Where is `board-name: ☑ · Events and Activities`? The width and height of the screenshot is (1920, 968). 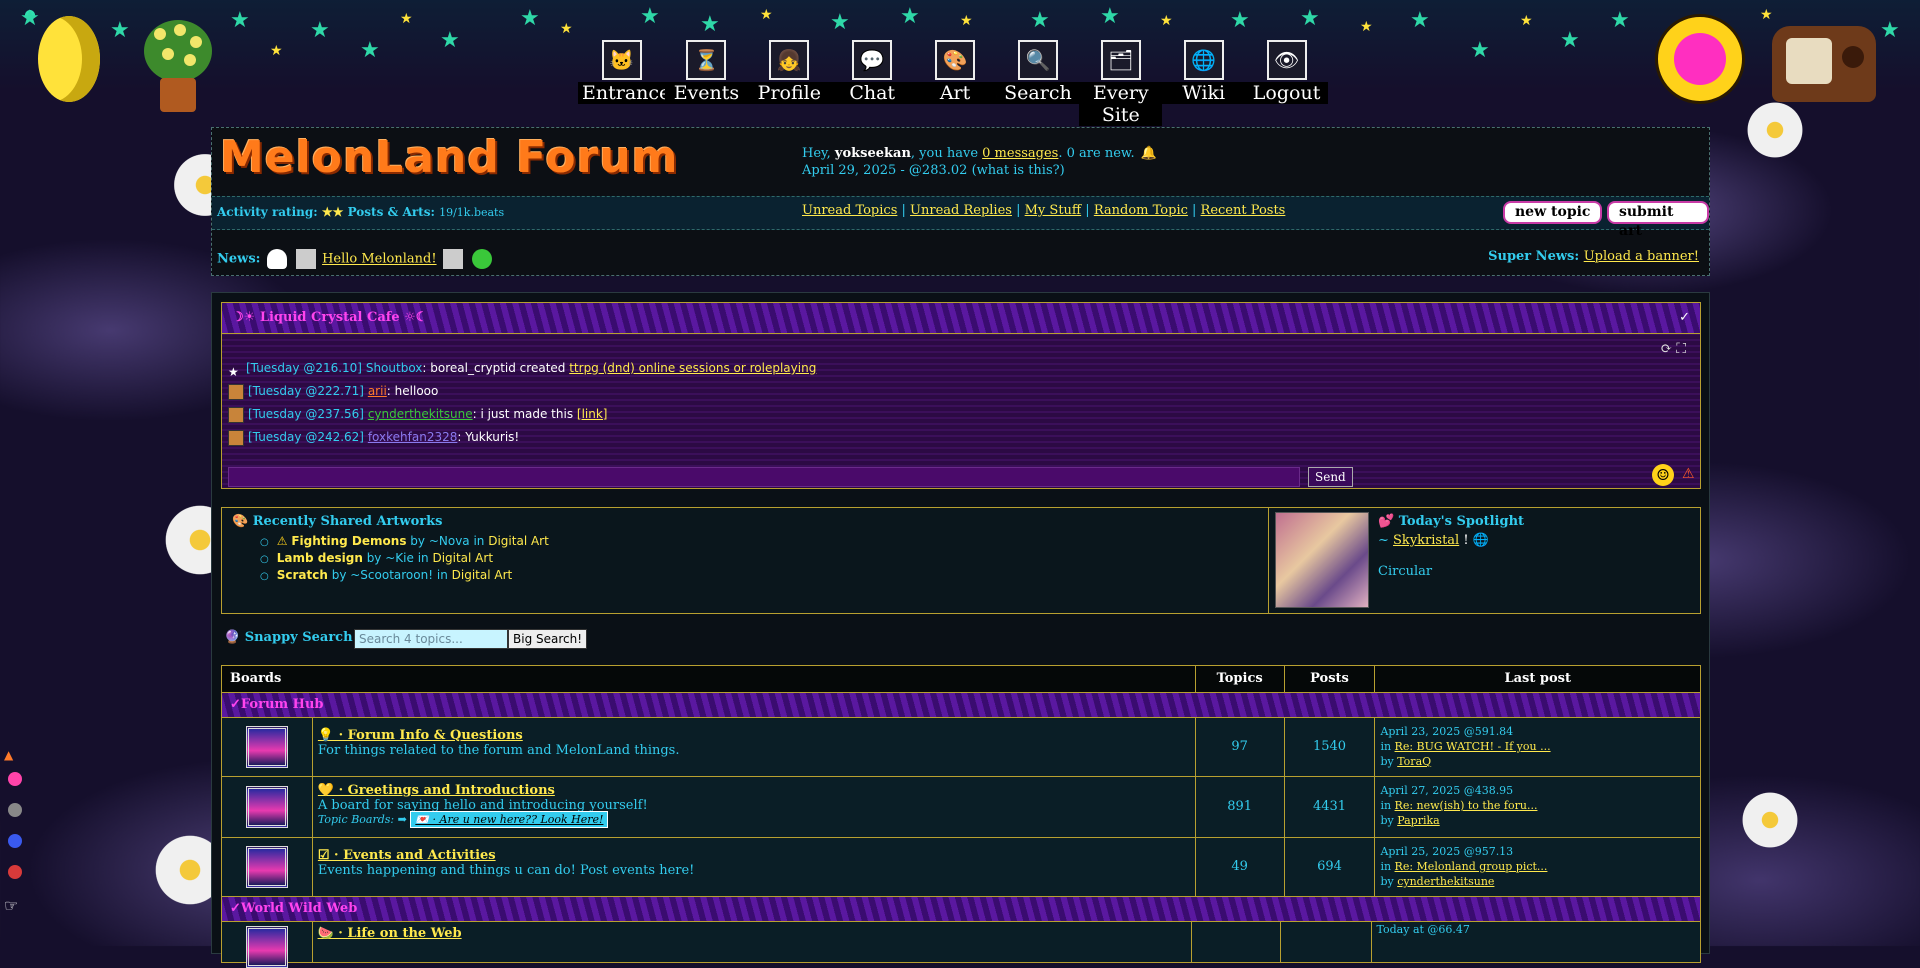 board-name: ☑ · Events and Activities is located at coordinates (407, 855).